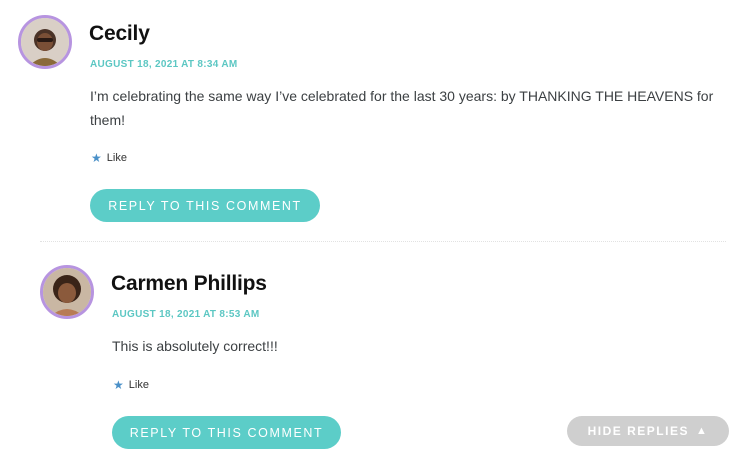  I want to click on comment-text: This is absolutely correct!!!, so click(195, 346).